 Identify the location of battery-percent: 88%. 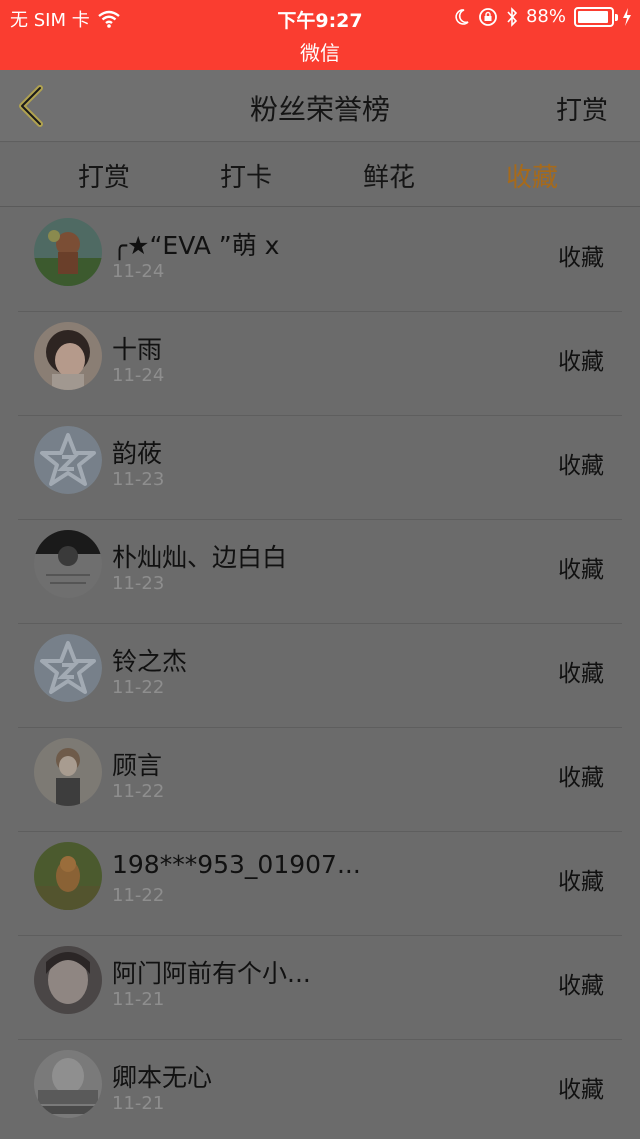
(545, 16).